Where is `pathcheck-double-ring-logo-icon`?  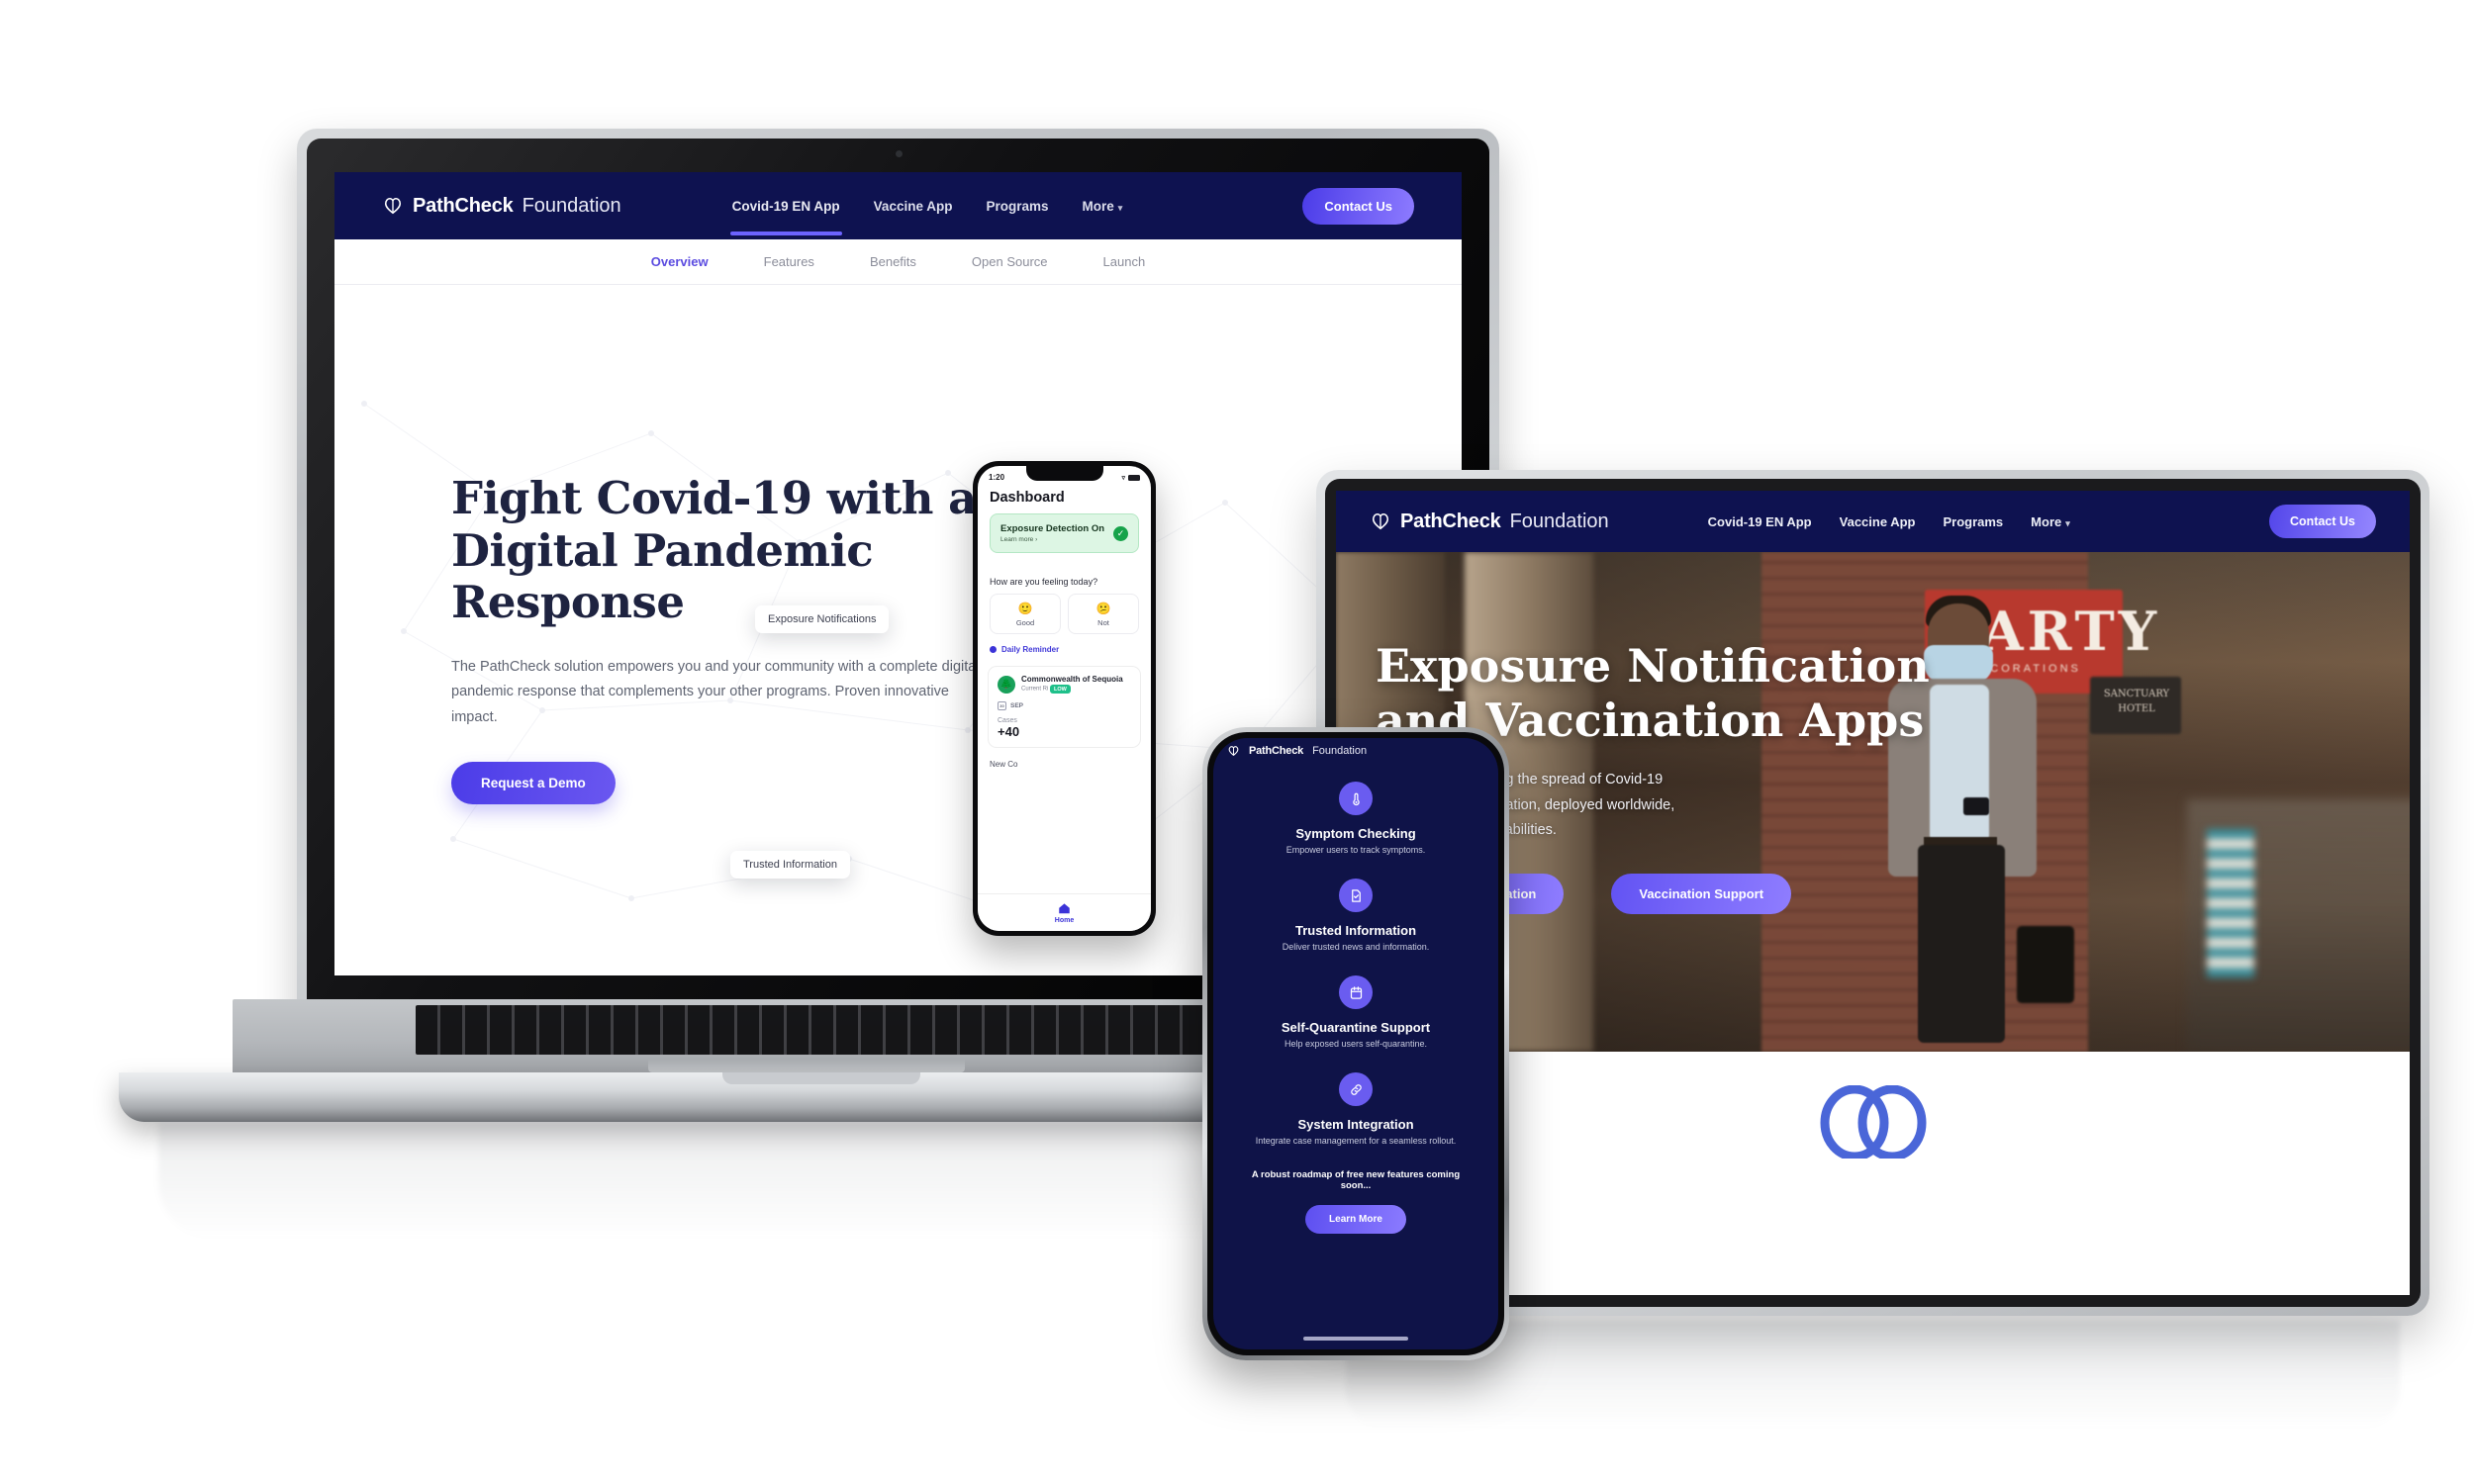 pathcheck-double-ring-logo-icon is located at coordinates (1873, 1122).